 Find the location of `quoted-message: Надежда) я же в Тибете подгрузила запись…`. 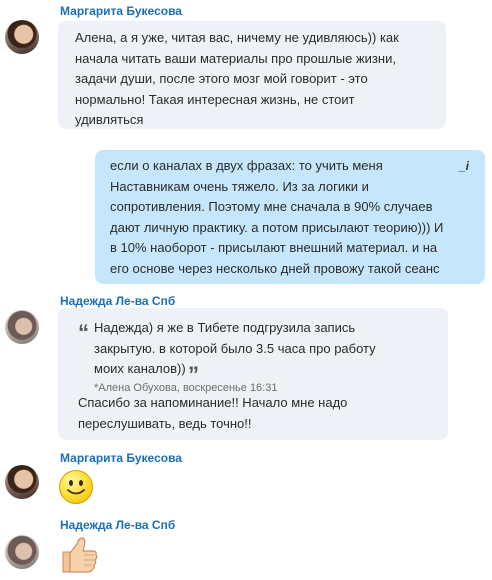

quoted-message: Надежда) я же в Тибете подгрузила запись… is located at coordinates (264, 357).